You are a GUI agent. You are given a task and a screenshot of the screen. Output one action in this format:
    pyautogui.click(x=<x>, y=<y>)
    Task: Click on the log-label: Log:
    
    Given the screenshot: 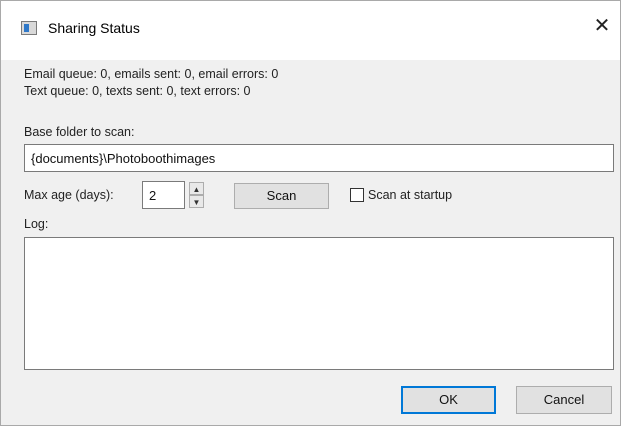 What is the action you would take?
    pyautogui.click(x=36, y=224)
    